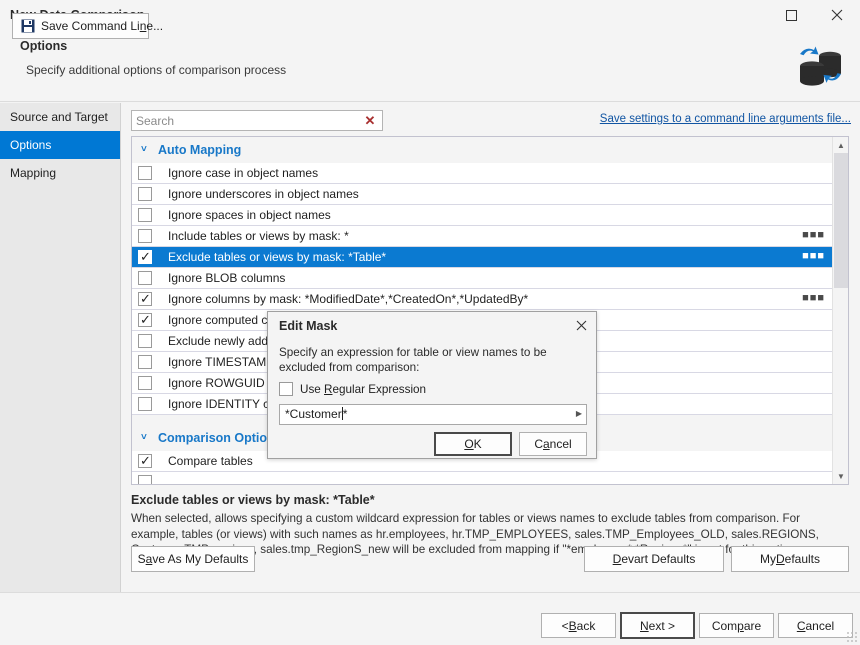  What do you see at coordinates (538, 444) in the screenshot?
I see `btn-pre: C` at bounding box center [538, 444].